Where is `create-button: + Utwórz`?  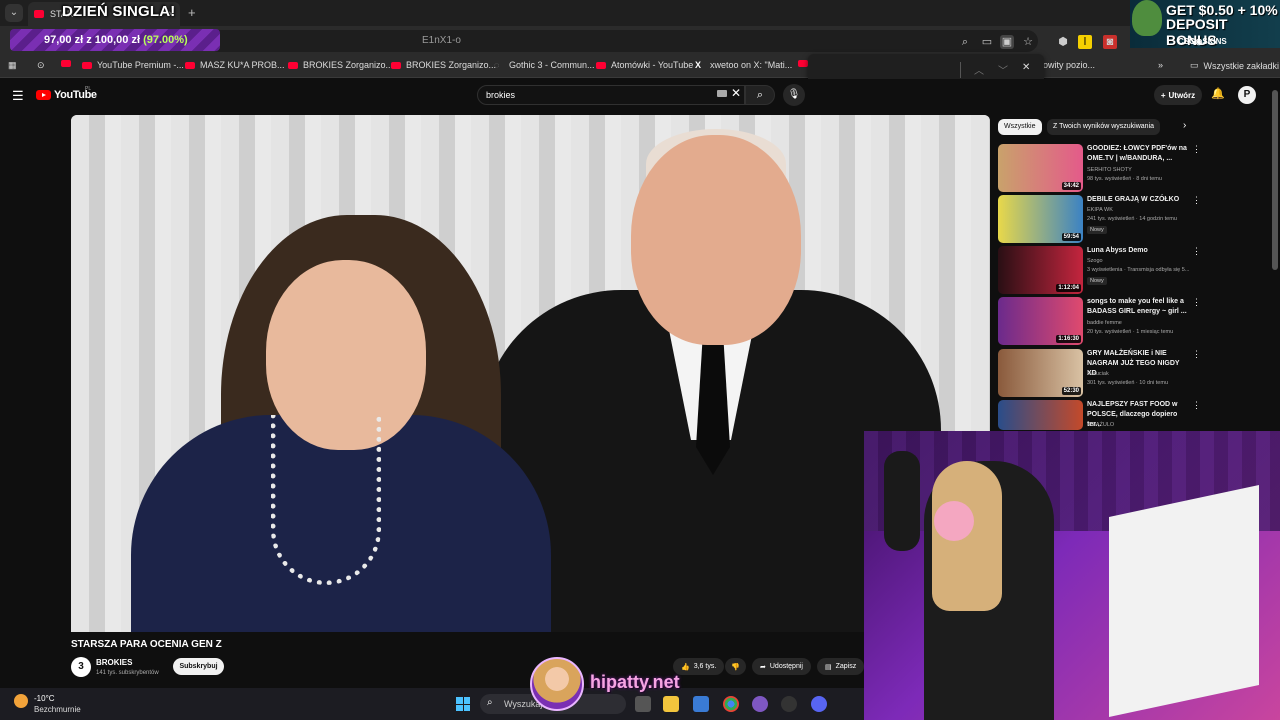 create-button: + Utwórz is located at coordinates (1178, 95).